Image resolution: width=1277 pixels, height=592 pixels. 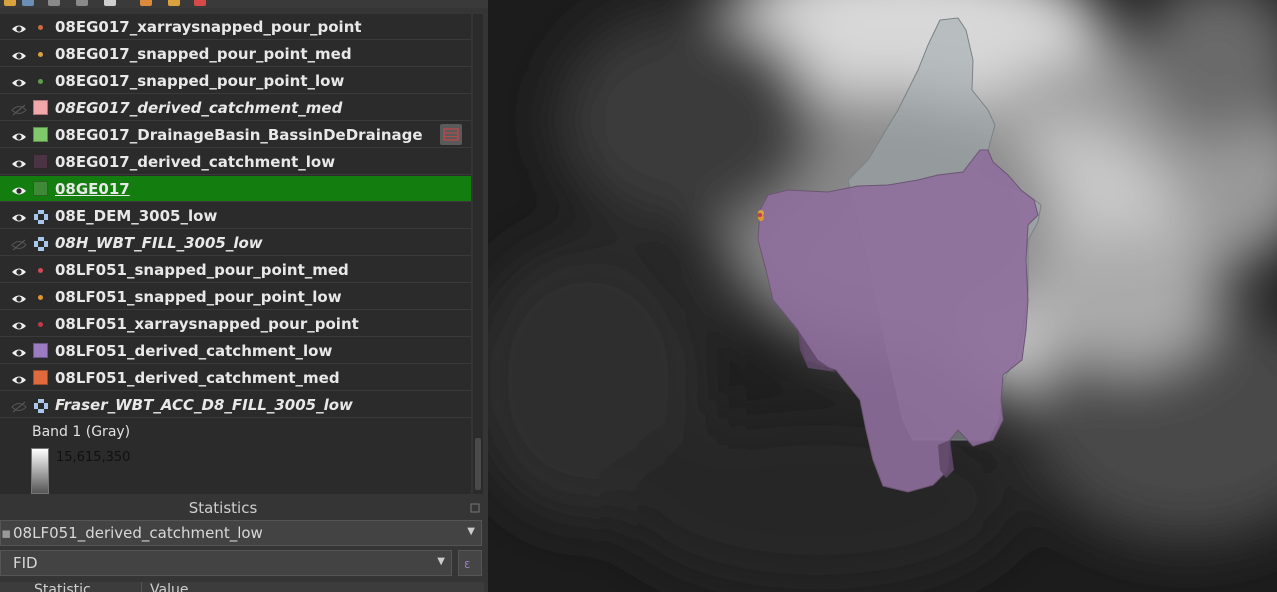 I want to click on layer-name: 08EG017_DrainageBasin_BassinDeDrainage, so click(x=239, y=135).